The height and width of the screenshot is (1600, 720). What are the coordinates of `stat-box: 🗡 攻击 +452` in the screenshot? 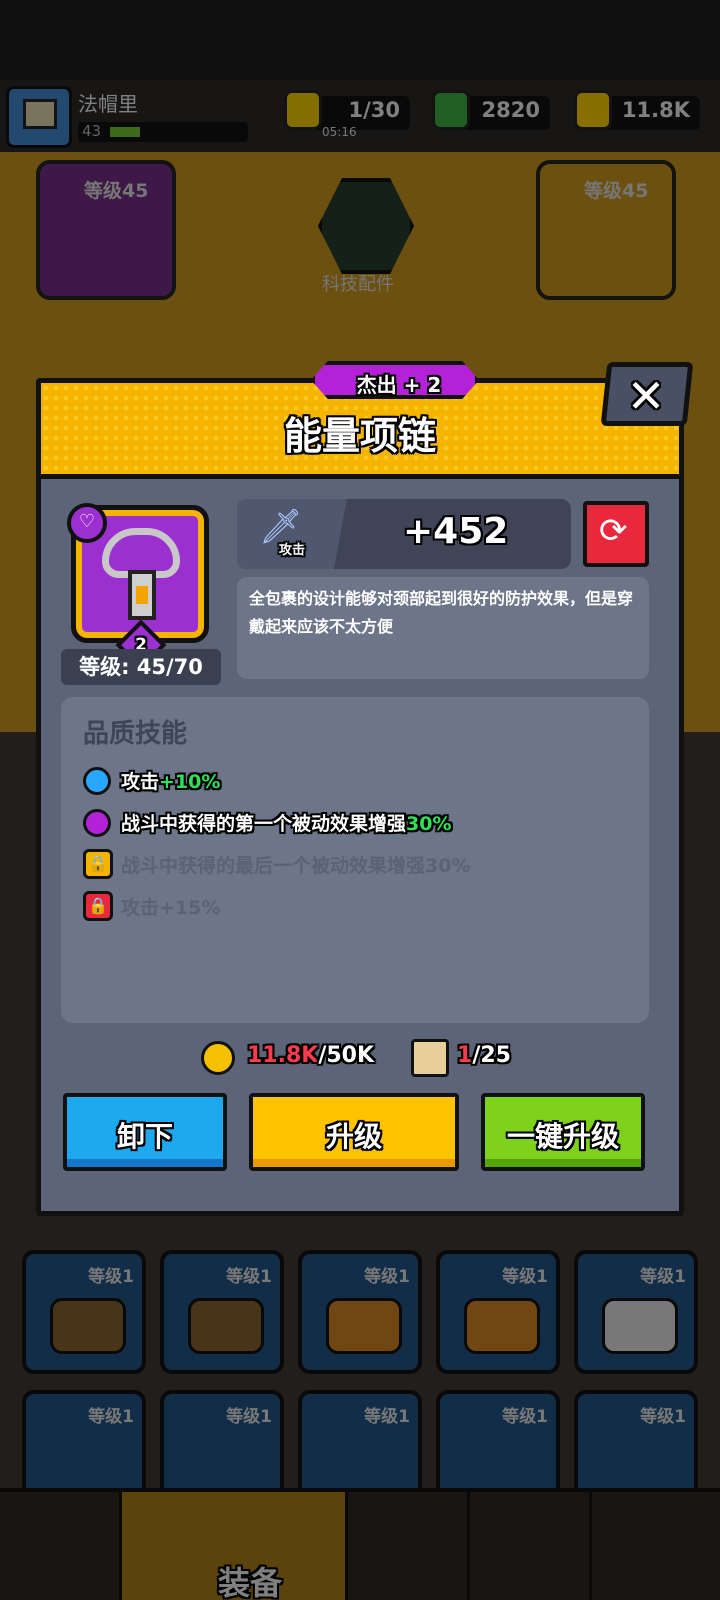 It's located at (404, 534).